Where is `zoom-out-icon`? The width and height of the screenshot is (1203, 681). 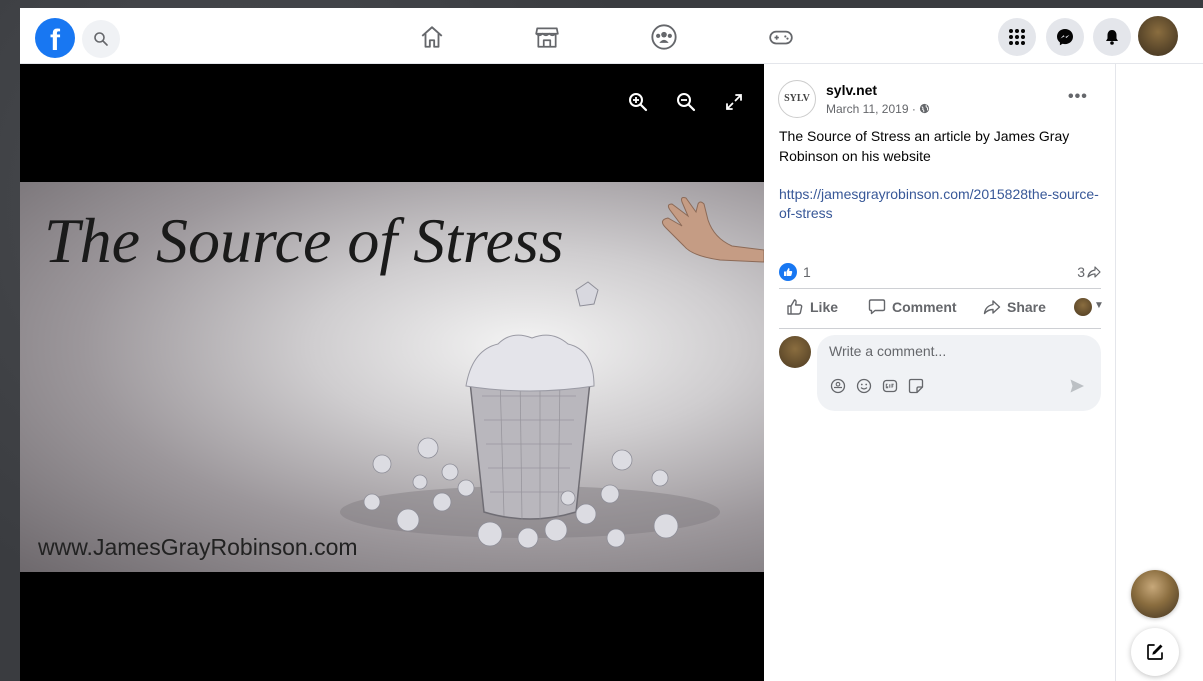 zoom-out-icon is located at coordinates (686, 102).